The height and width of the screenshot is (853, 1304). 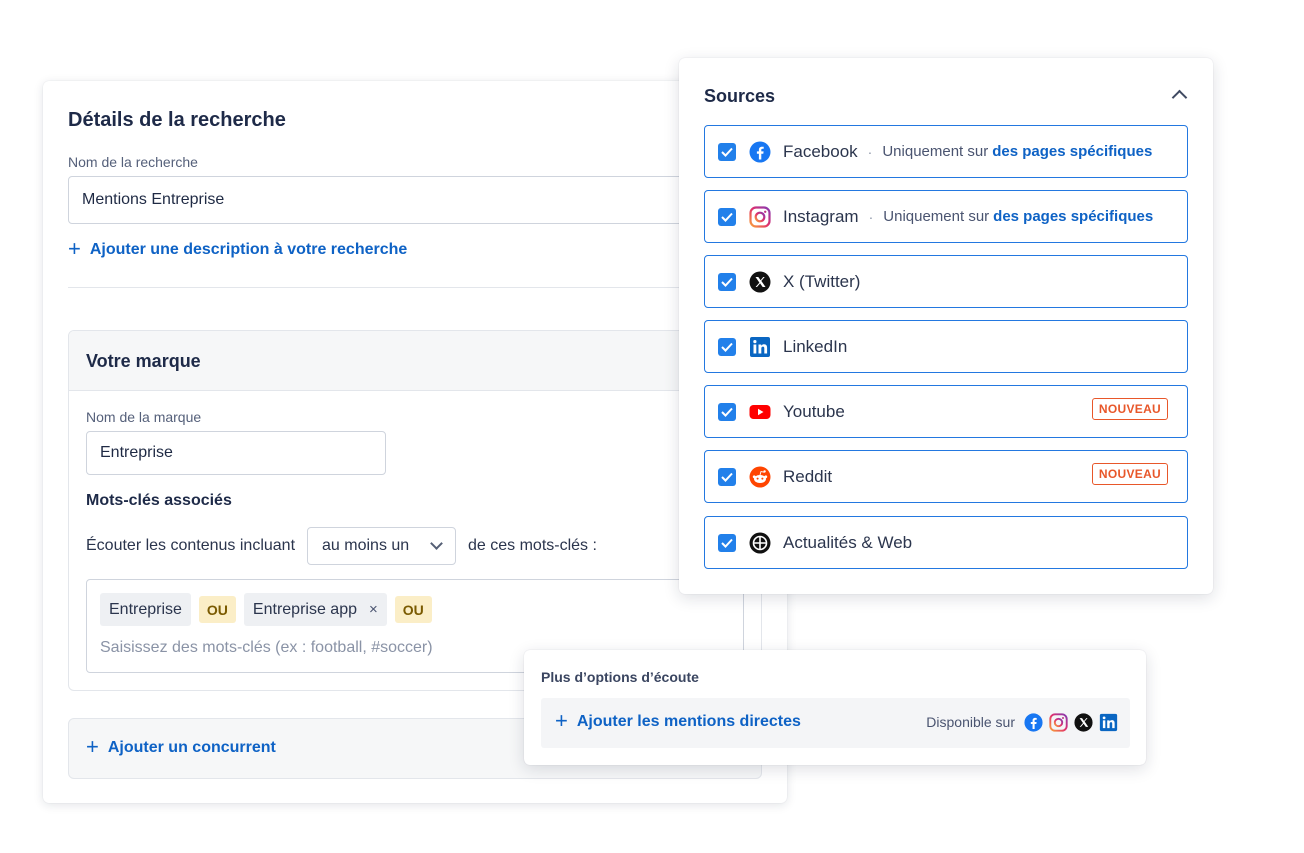 I want to click on reddit-icon, so click(x=760, y=477).